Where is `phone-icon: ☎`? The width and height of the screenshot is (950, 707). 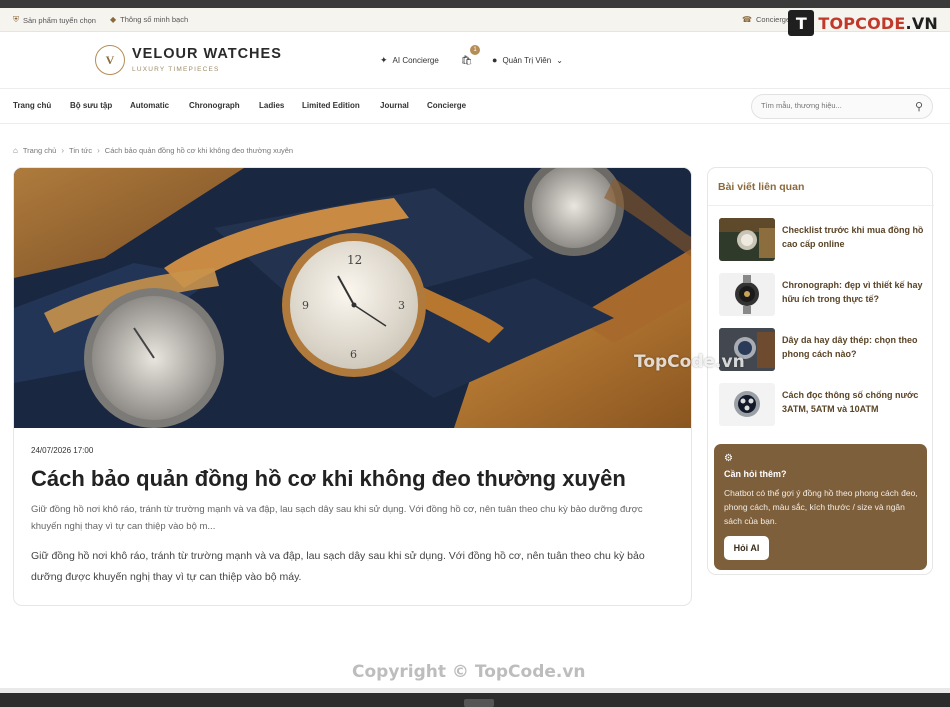
phone-icon: ☎ is located at coordinates (747, 19).